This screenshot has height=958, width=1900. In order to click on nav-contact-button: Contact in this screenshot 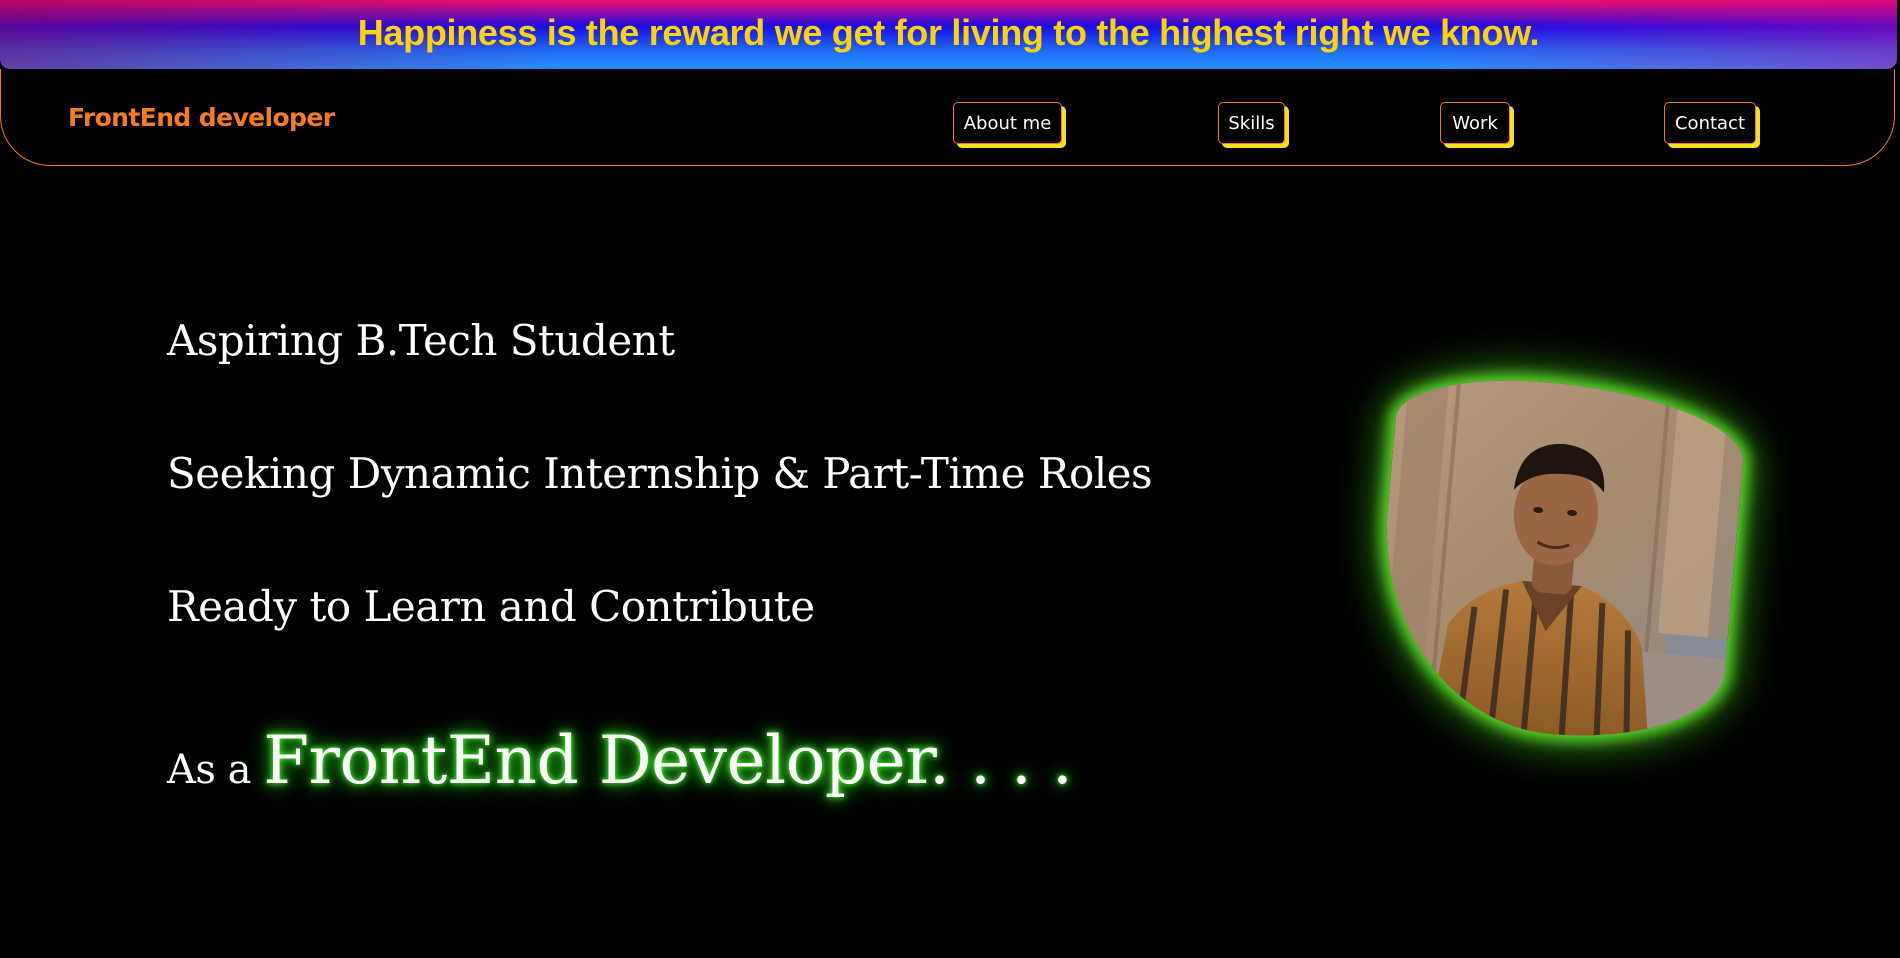, I will do `click(1710, 123)`.